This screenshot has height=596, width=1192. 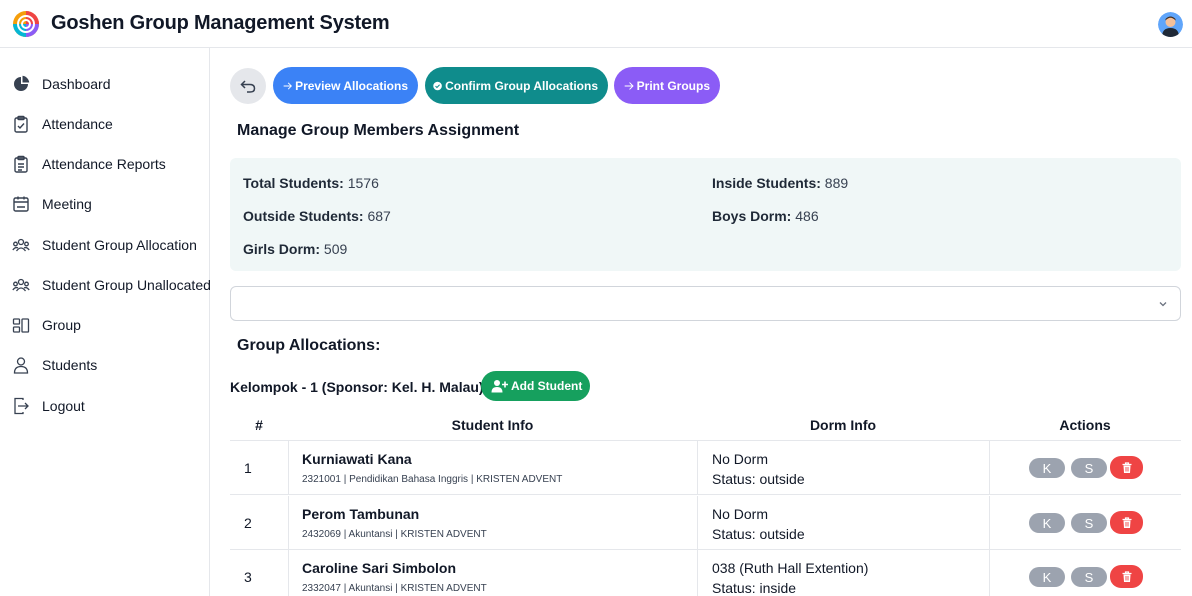 What do you see at coordinates (357, 387) in the screenshot?
I see `group-title: Kelompok - 1 (Sponsor: Kel. H. Malau)` at bounding box center [357, 387].